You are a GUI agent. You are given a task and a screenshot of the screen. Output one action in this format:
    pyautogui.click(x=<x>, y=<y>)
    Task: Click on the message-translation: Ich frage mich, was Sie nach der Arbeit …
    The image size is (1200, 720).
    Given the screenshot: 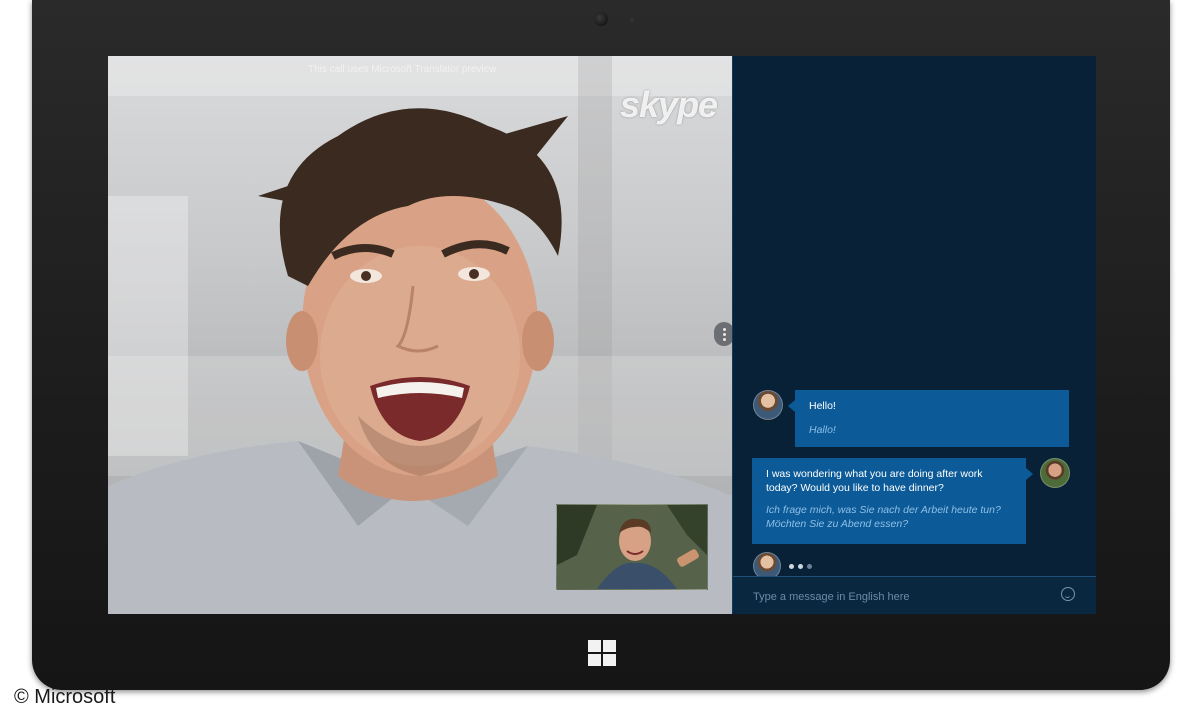 What is the action you would take?
    pyautogui.click(x=883, y=517)
    